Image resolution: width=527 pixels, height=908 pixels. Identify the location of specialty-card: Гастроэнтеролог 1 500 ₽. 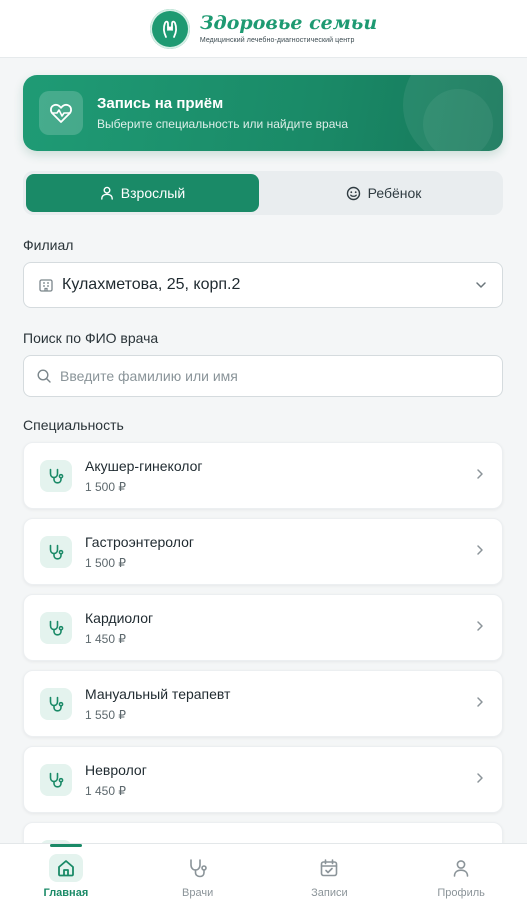
(263, 551).